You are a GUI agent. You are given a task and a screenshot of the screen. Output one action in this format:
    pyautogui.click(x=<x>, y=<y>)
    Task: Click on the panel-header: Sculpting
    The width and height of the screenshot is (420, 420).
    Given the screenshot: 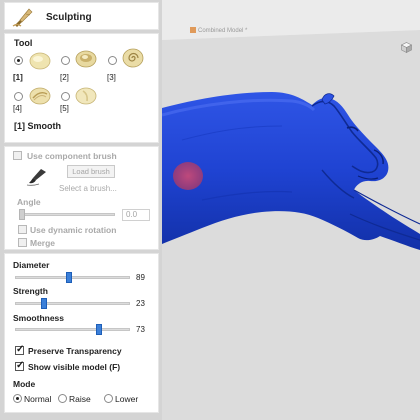 What is the action you would take?
    pyautogui.click(x=81, y=16)
    